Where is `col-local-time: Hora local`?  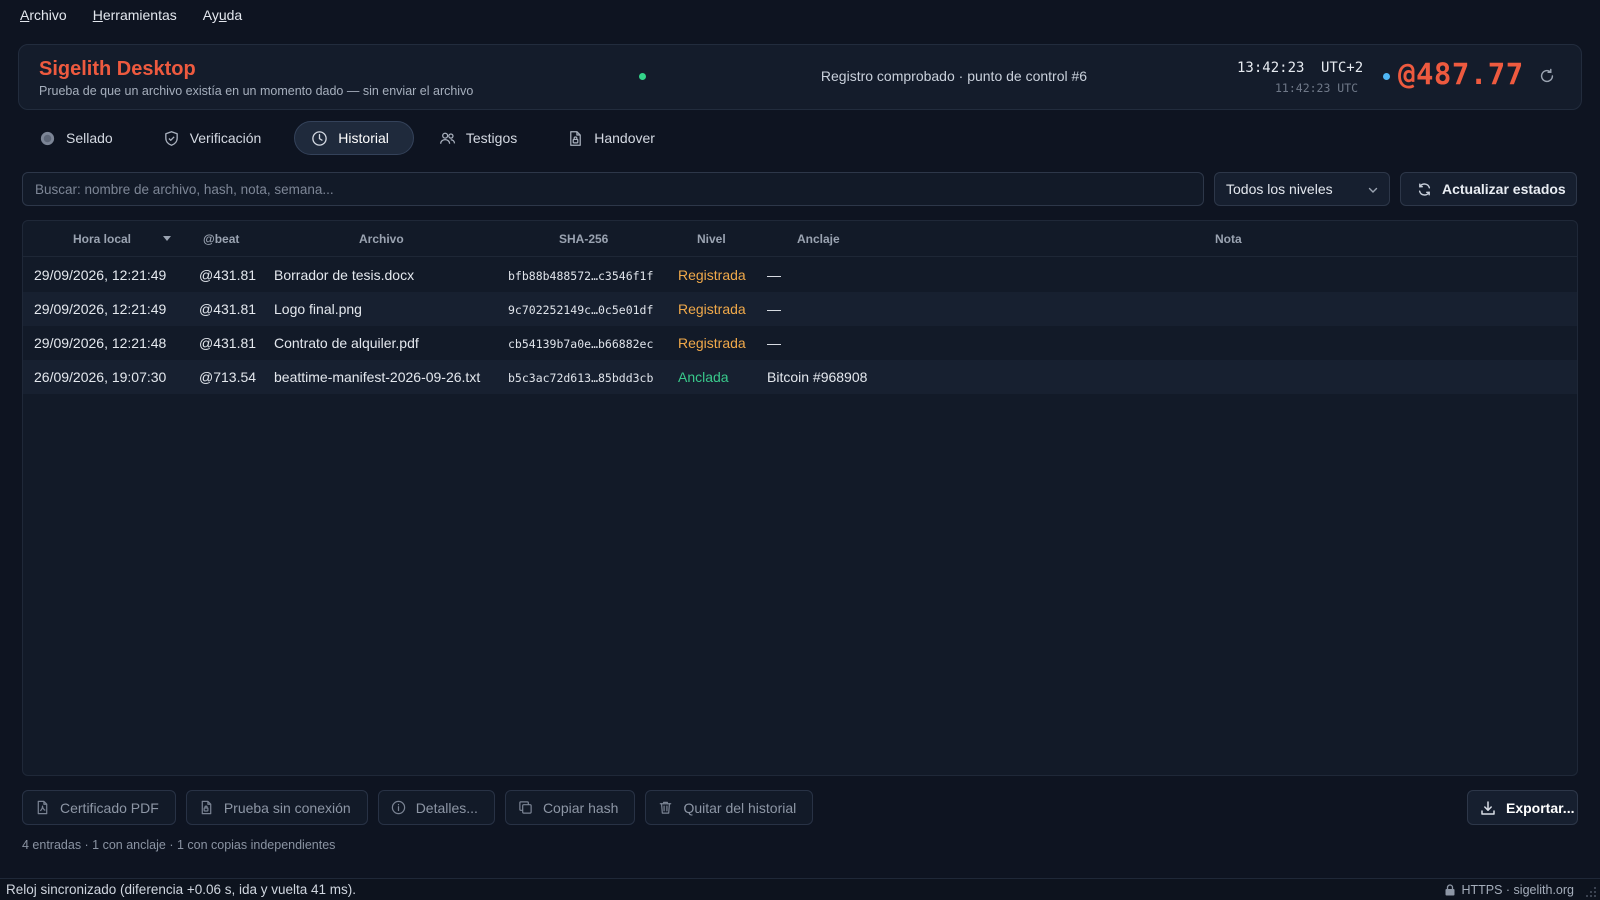
col-local-time: Hora local is located at coordinates (102, 239).